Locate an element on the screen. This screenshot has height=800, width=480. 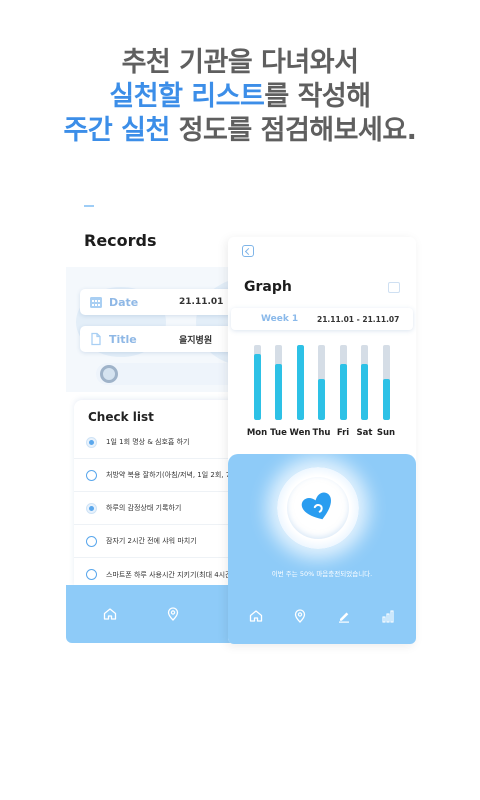
checklist-item-text: 처방약 복용 잘하기(아침/저녁, 1일 2회, 7일분) is located at coordinates (176, 475).